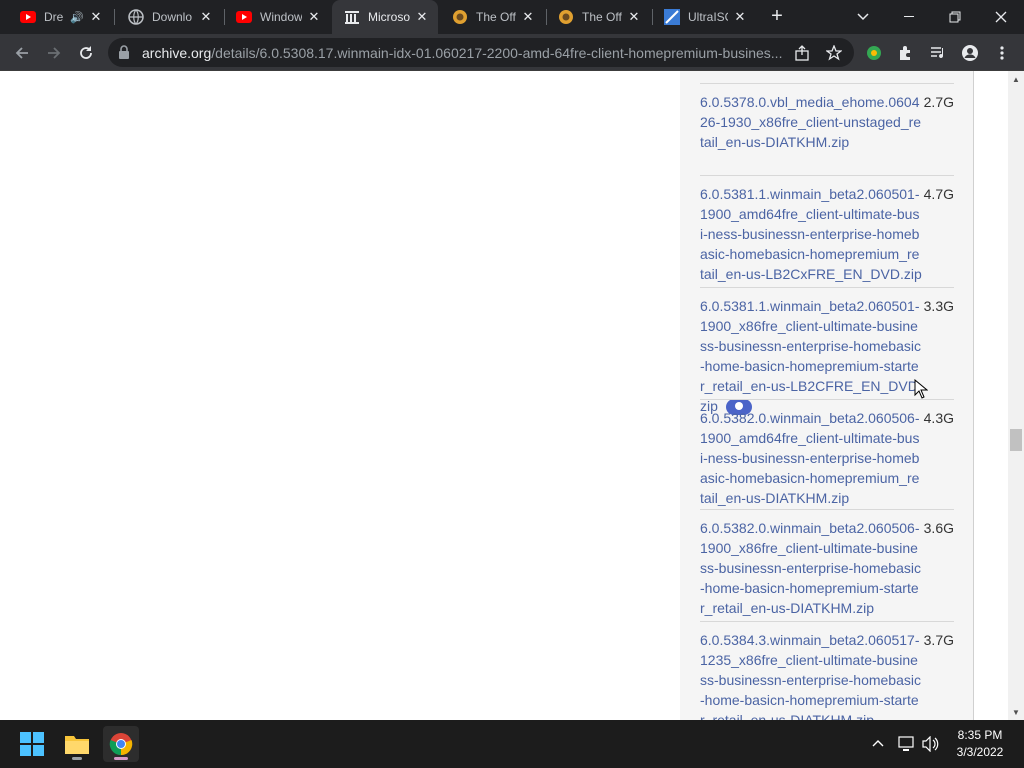  I want to click on tab-the-office-2: The Off ✕, so click(598, 17).